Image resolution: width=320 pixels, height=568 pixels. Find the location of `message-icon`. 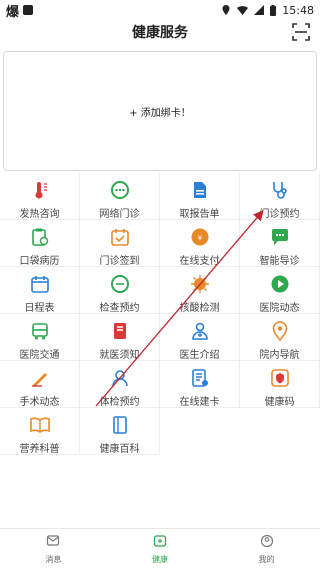

message-icon is located at coordinates (53, 542).